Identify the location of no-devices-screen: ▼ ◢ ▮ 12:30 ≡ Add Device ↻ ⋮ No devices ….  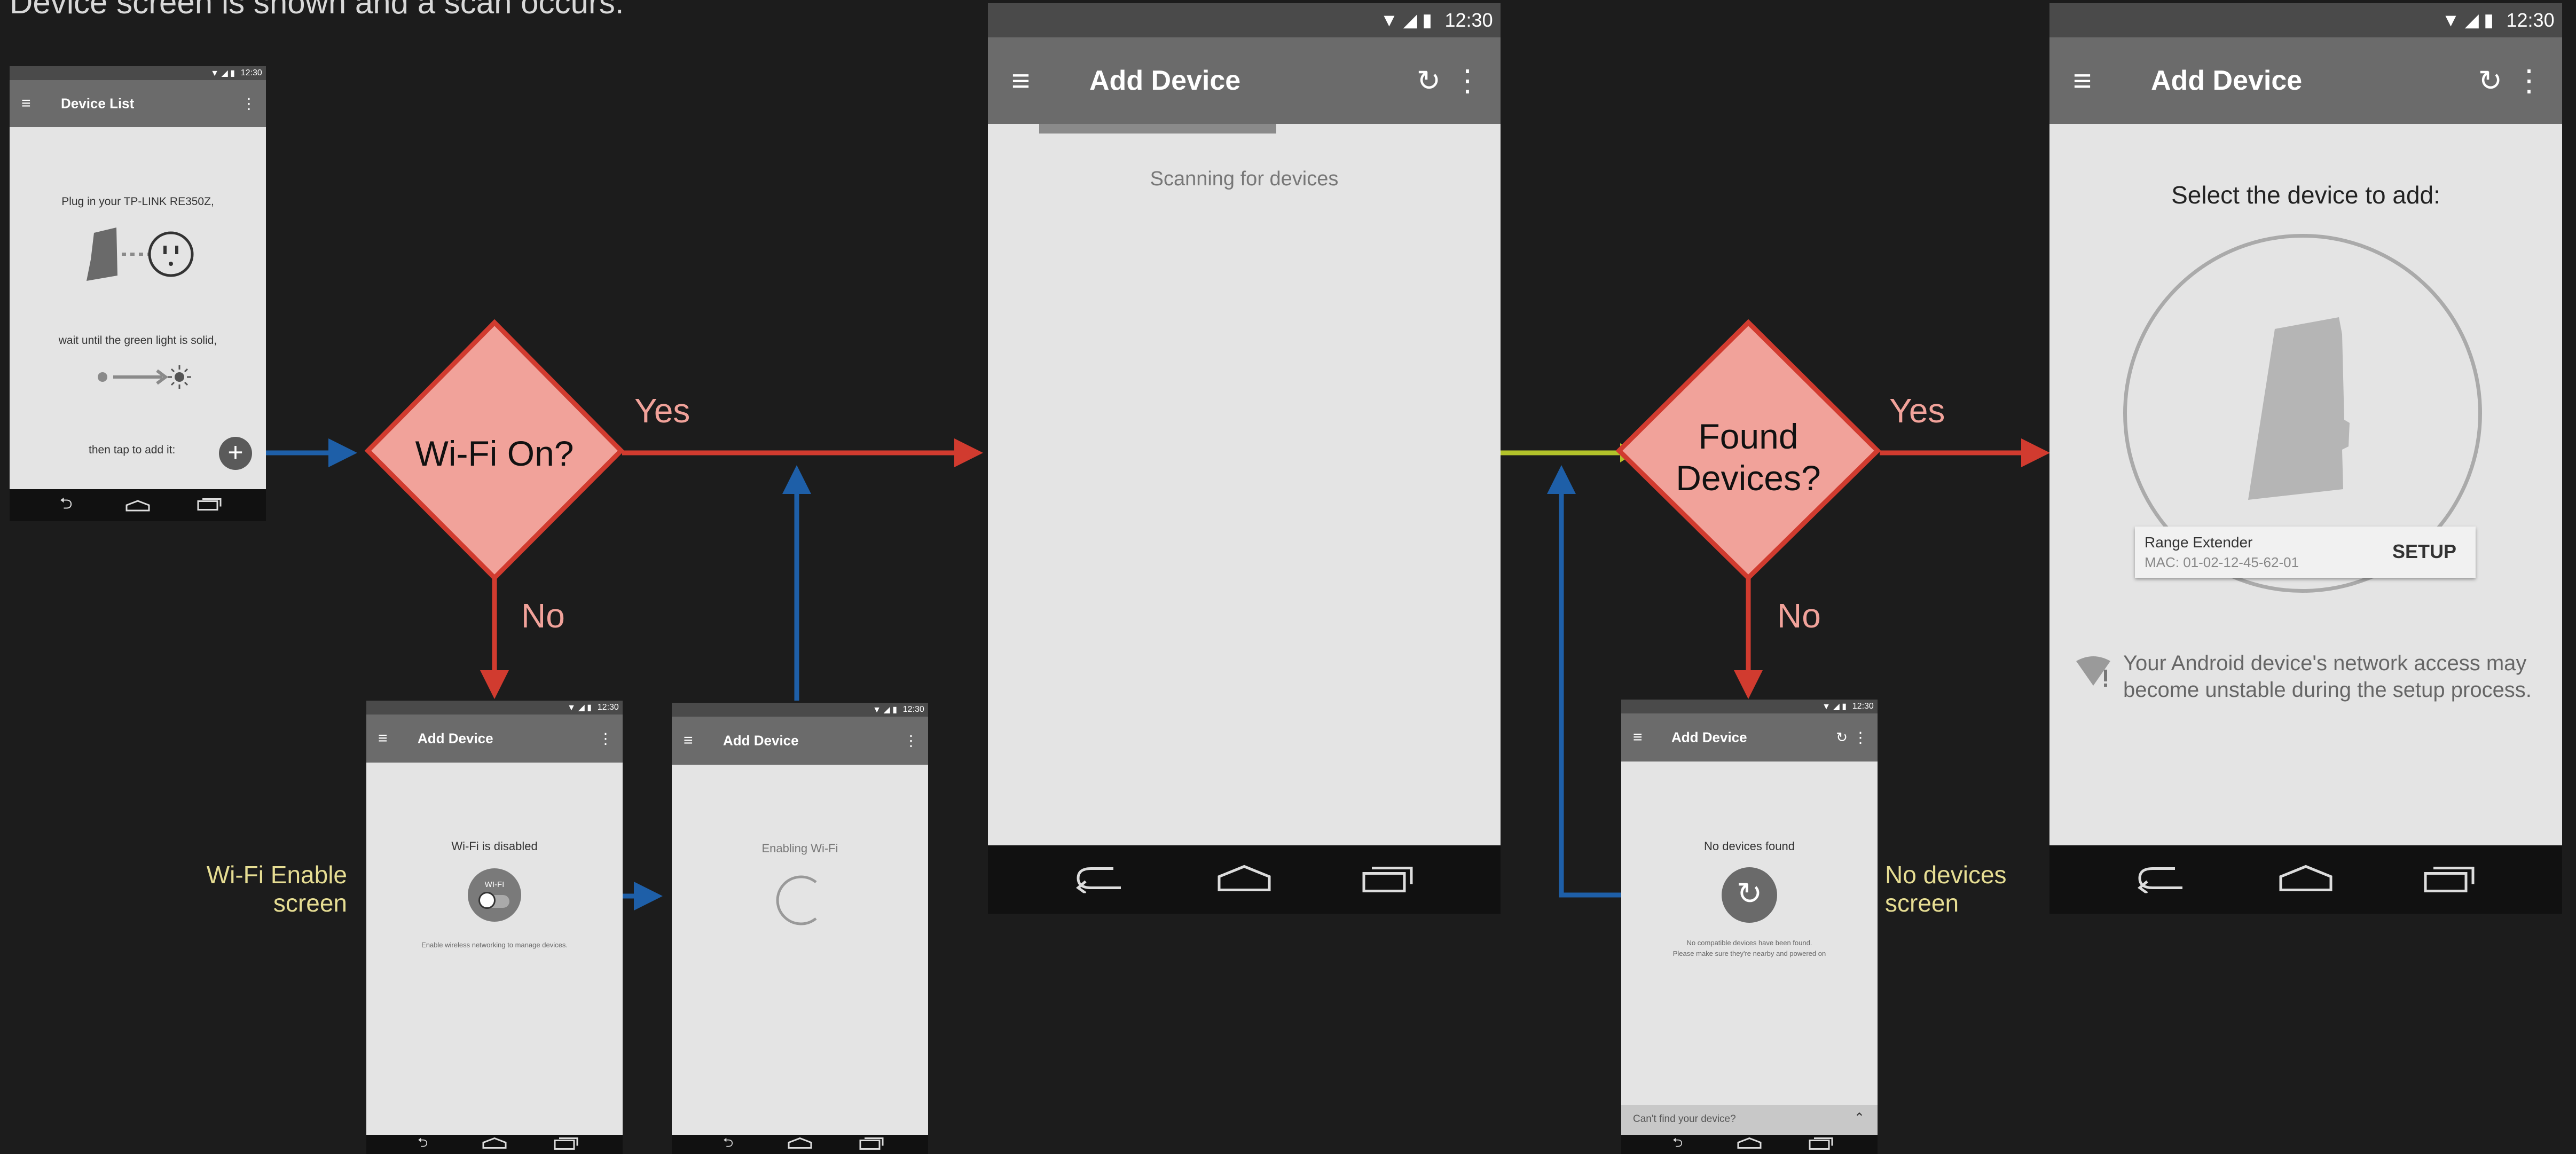
(1749, 927).